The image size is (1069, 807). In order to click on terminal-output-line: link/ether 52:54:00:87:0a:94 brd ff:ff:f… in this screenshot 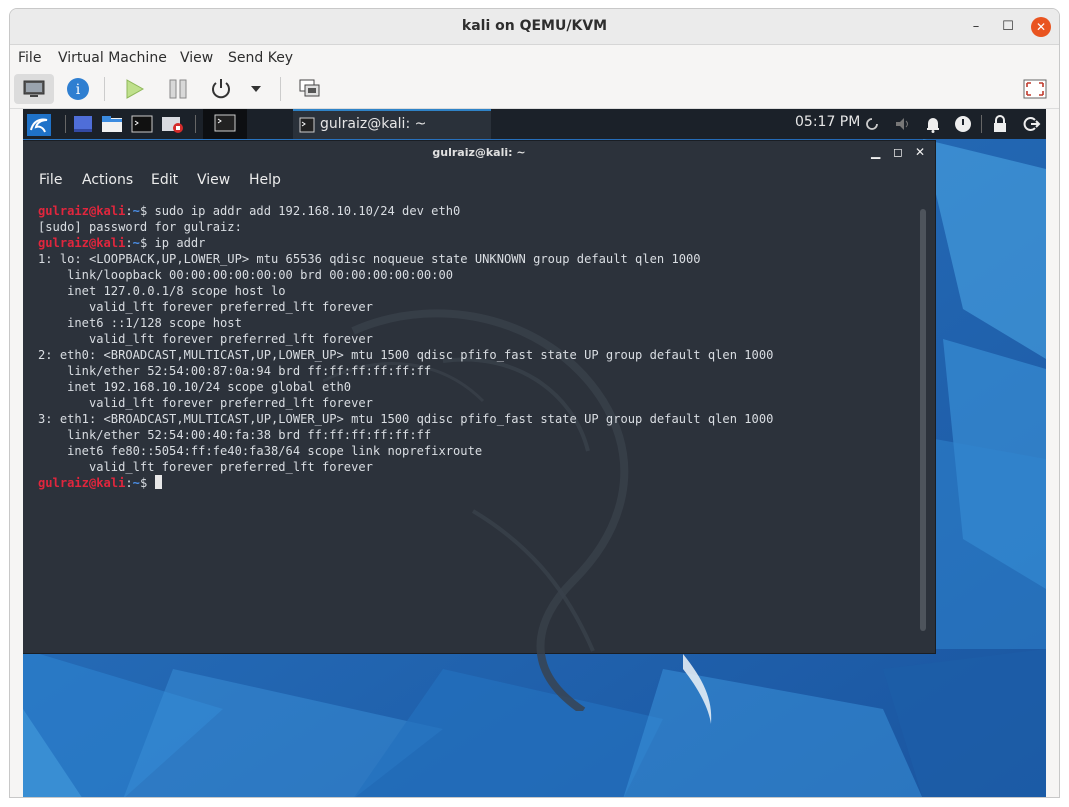, I will do `click(235, 371)`.